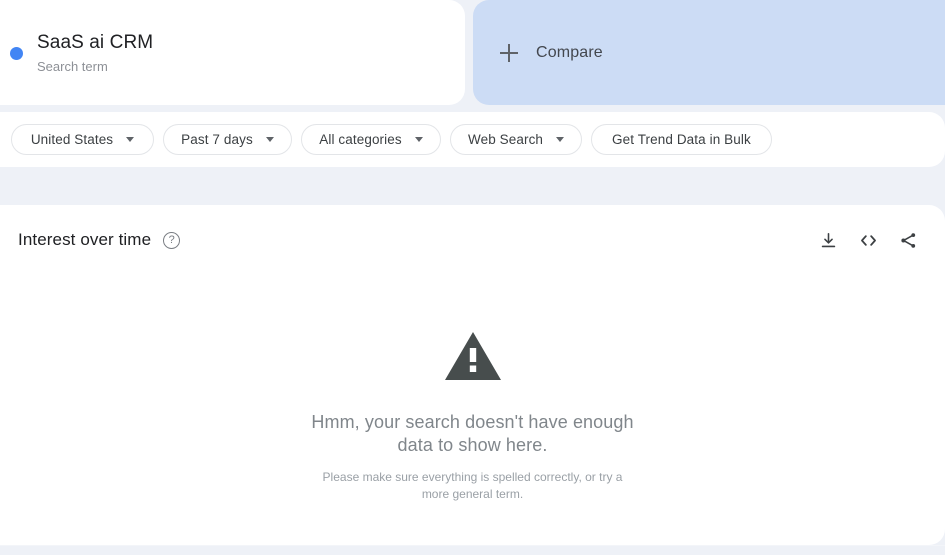 Image resolution: width=945 pixels, height=555 pixels. I want to click on search-type-filter: Web Search, so click(516, 139).